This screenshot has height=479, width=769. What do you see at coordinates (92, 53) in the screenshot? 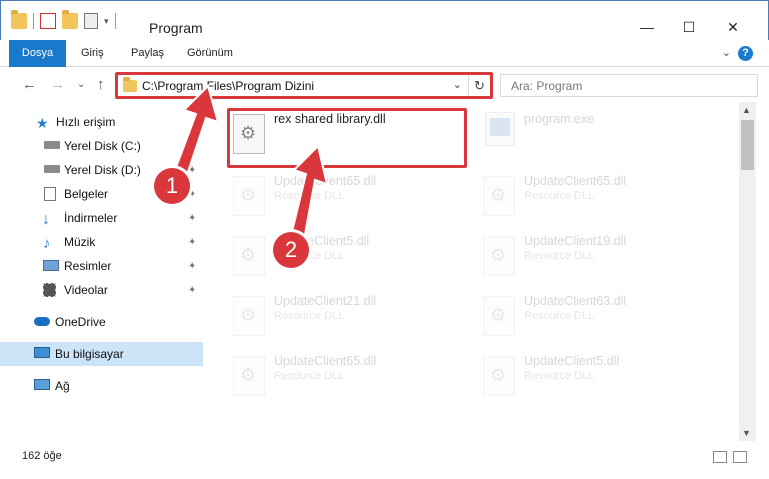
I see `tab-home: Giriş` at bounding box center [92, 53].